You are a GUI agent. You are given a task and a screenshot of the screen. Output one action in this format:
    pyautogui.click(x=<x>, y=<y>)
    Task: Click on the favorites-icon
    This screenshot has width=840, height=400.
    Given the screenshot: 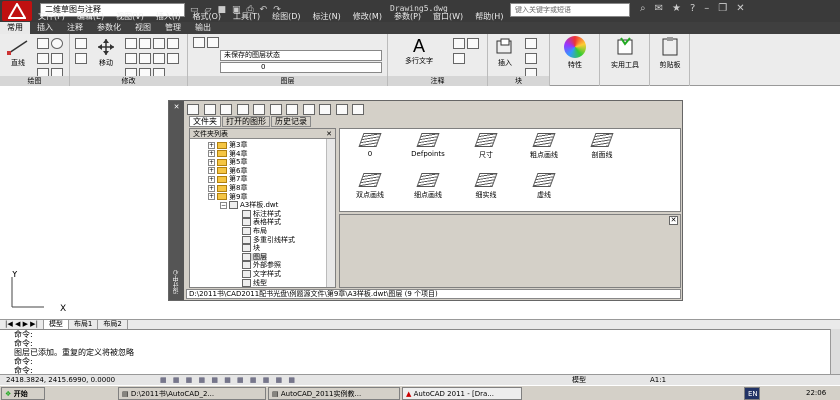 What is the action you would take?
    pyautogui.click(x=275, y=109)
    